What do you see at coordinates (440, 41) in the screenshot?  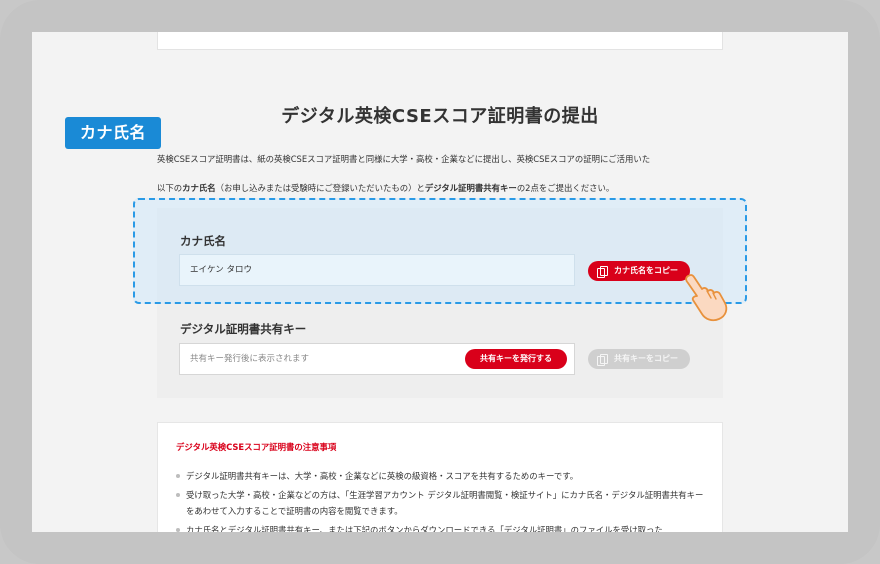 I see `previous-section-card` at bounding box center [440, 41].